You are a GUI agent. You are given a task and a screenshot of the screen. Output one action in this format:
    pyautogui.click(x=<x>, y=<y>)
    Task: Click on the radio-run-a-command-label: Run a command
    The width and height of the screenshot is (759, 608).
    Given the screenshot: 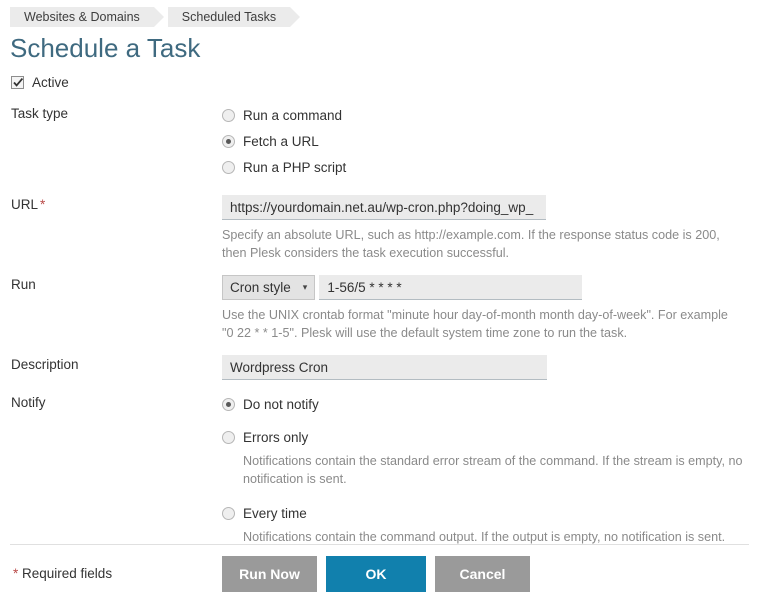 What is the action you would take?
    pyautogui.click(x=293, y=115)
    